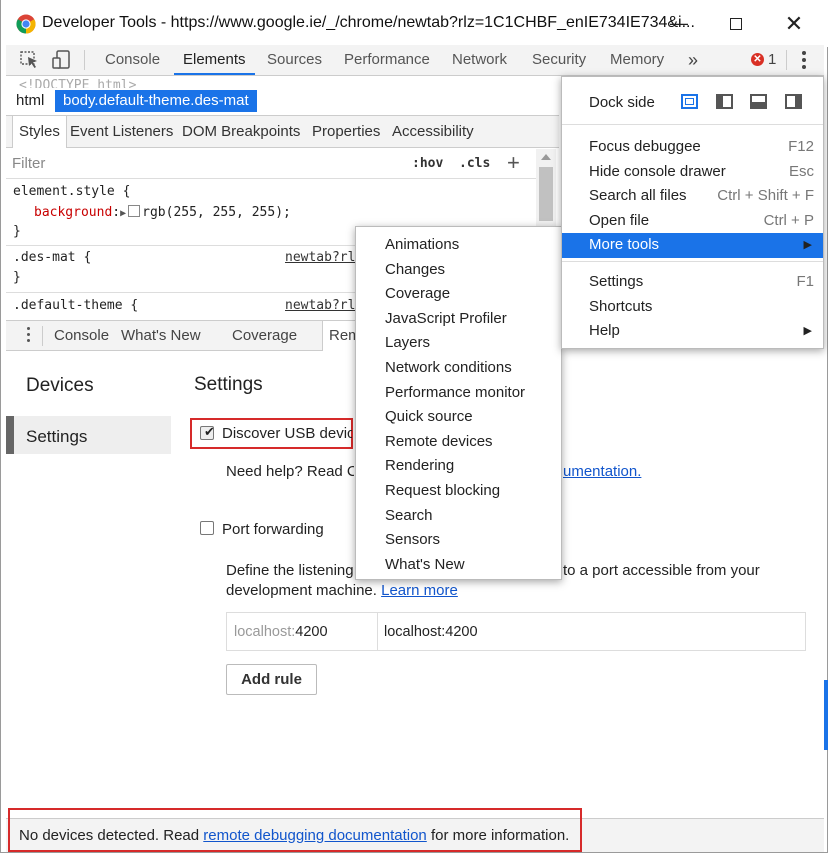  Describe the element at coordinates (458, 294) in the screenshot. I see `menu-item-coverage: Coverage` at that location.